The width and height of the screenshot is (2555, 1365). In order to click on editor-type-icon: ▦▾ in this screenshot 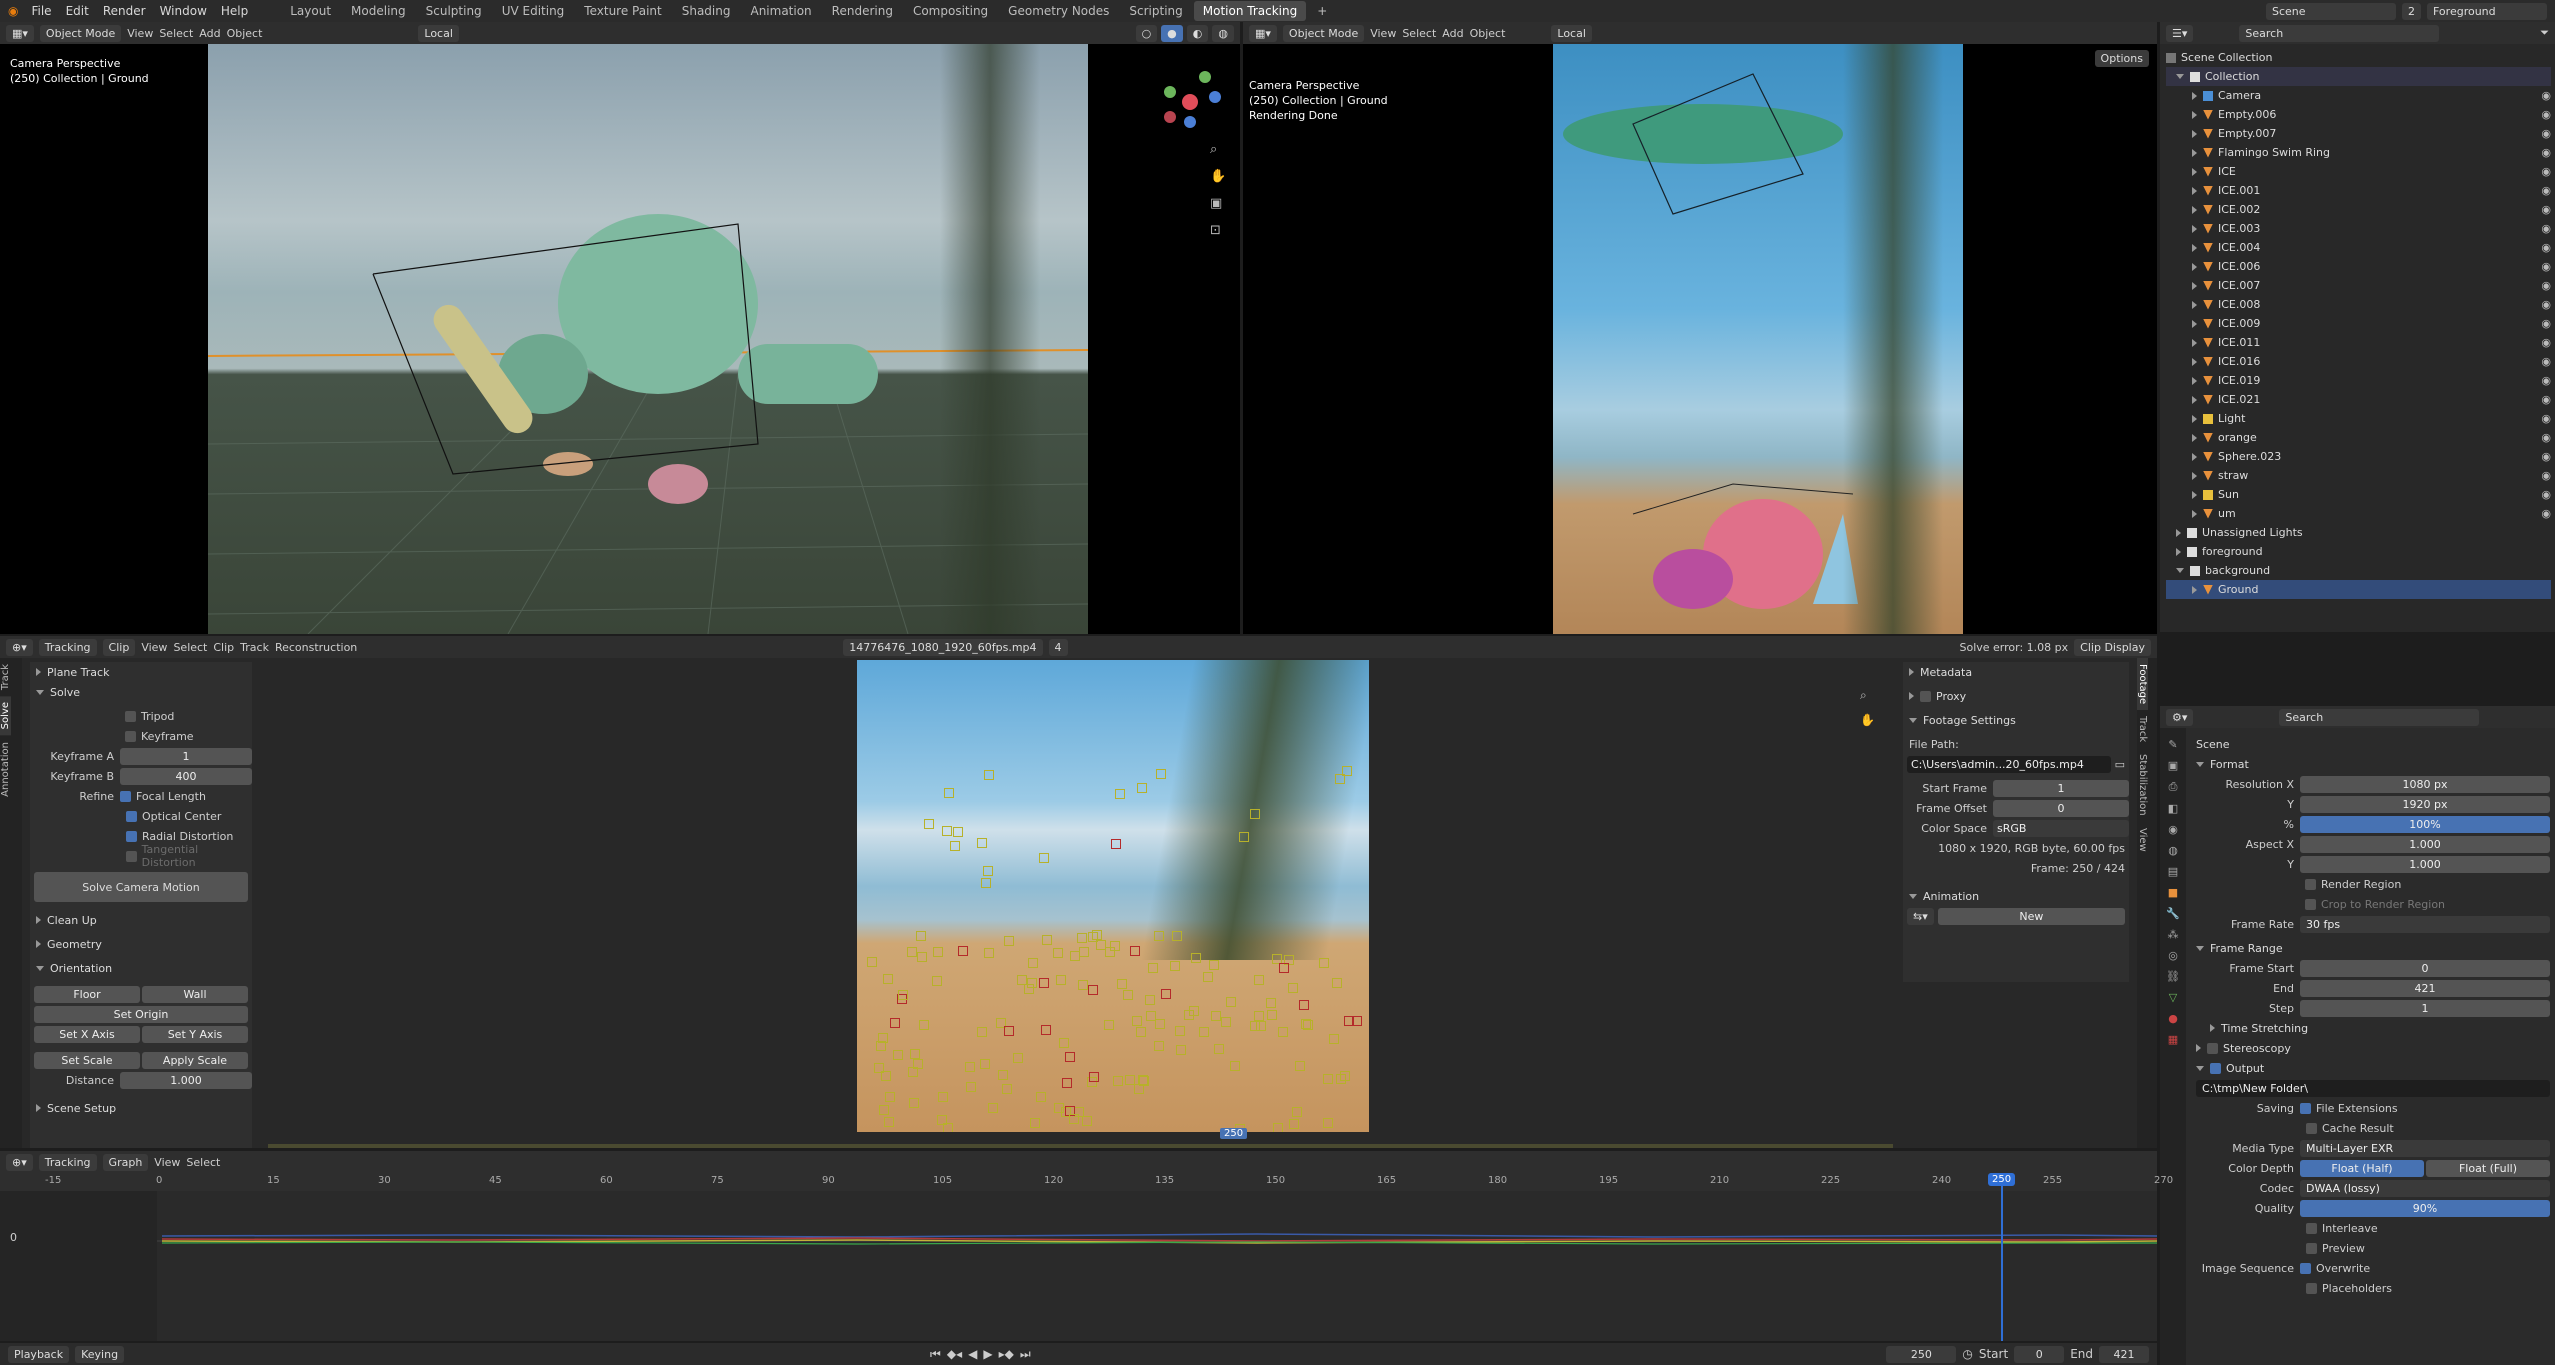, I will do `click(1263, 33)`.